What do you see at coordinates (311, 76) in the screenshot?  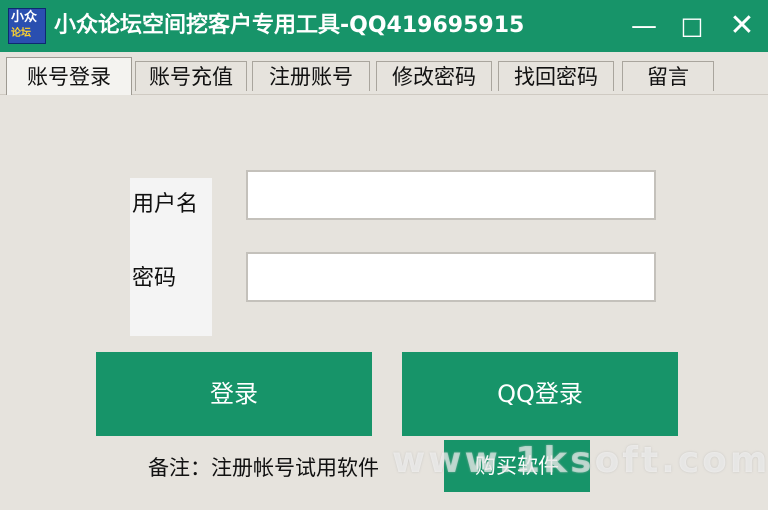 I see `tab-register-account: 注册账号` at bounding box center [311, 76].